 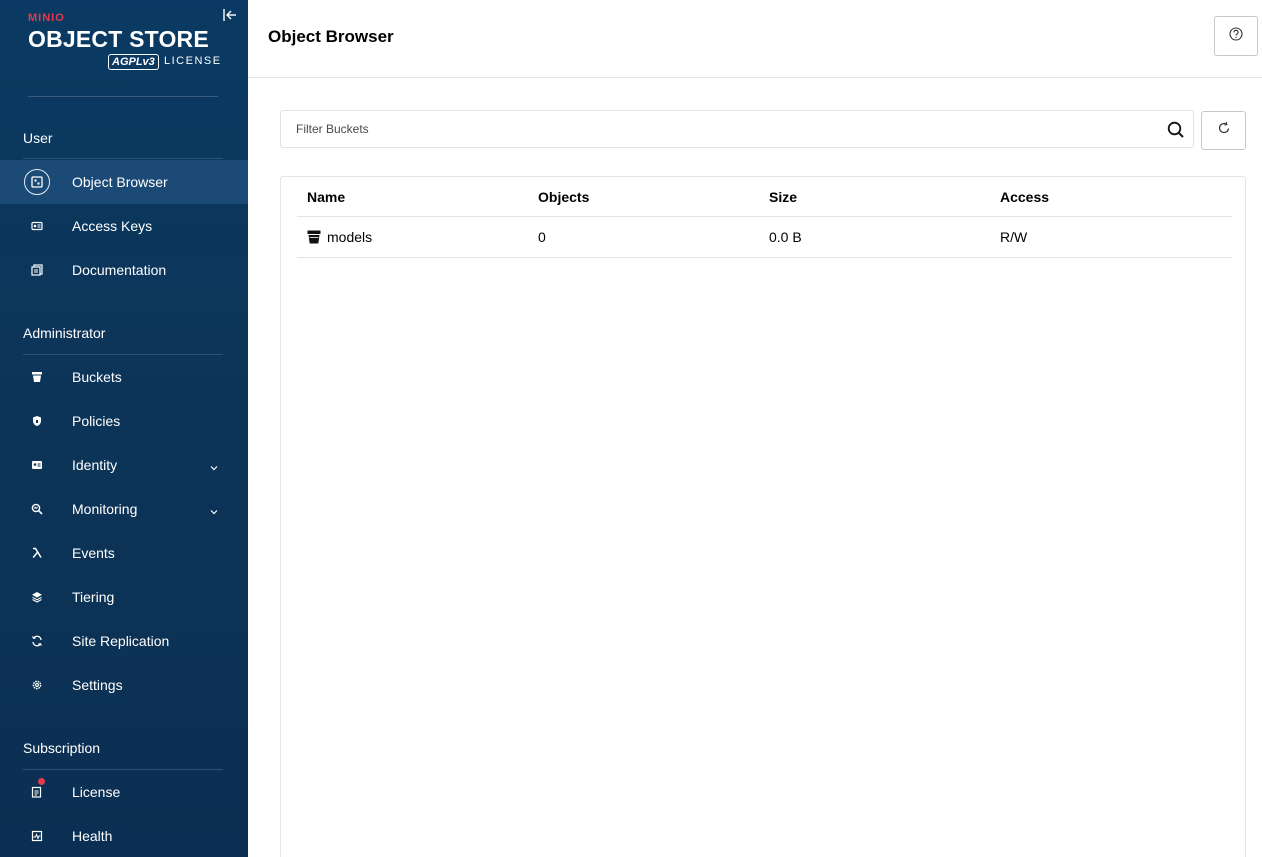 I want to click on sidebar-item-label: Monitoring, so click(x=105, y=509).